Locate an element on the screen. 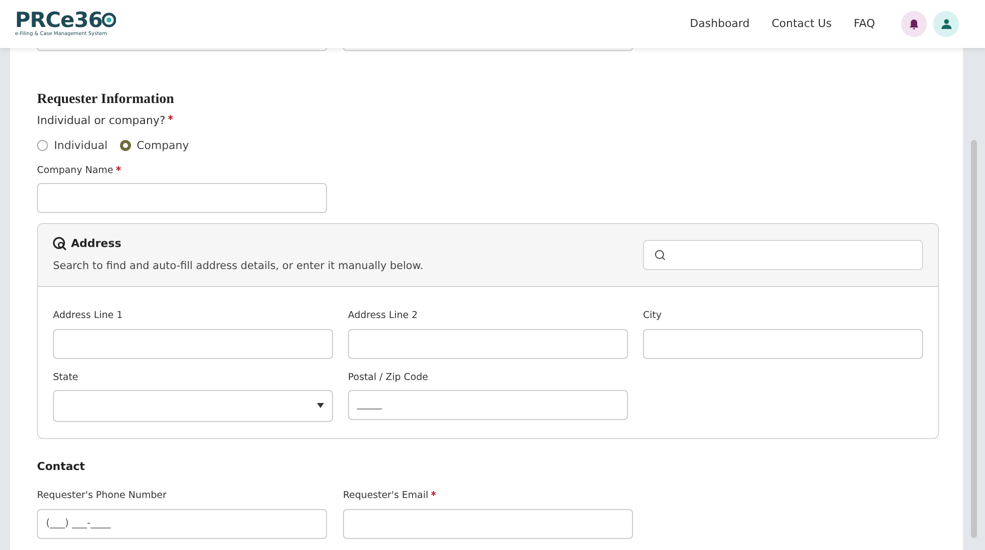  field-label: Company Name is located at coordinates (75, 171).